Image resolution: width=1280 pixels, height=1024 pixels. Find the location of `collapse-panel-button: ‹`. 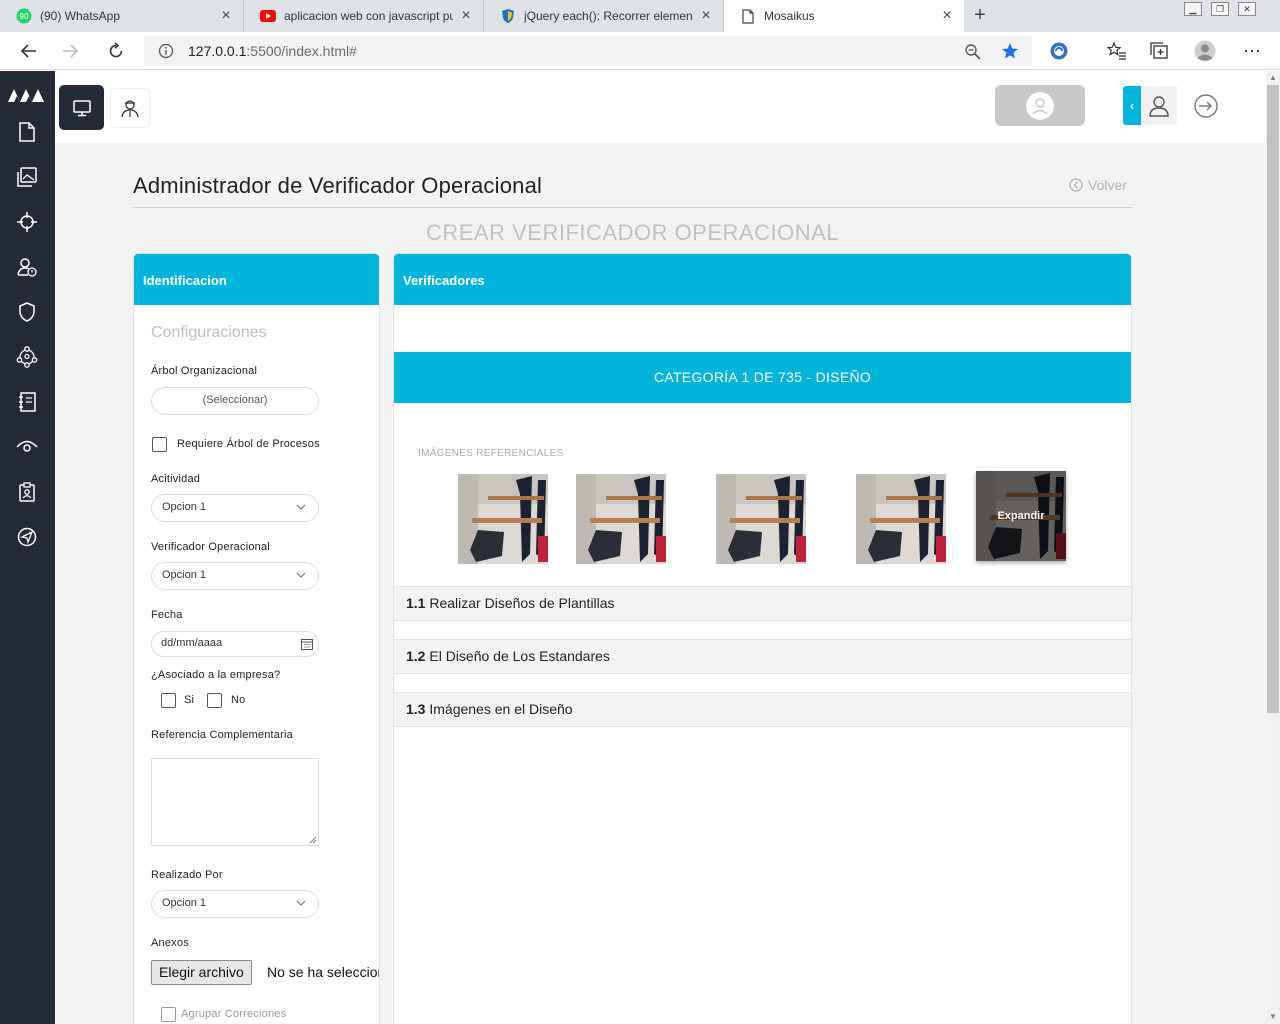

collapse-panel-button: ‹ is located at coordinates (1132, 105).